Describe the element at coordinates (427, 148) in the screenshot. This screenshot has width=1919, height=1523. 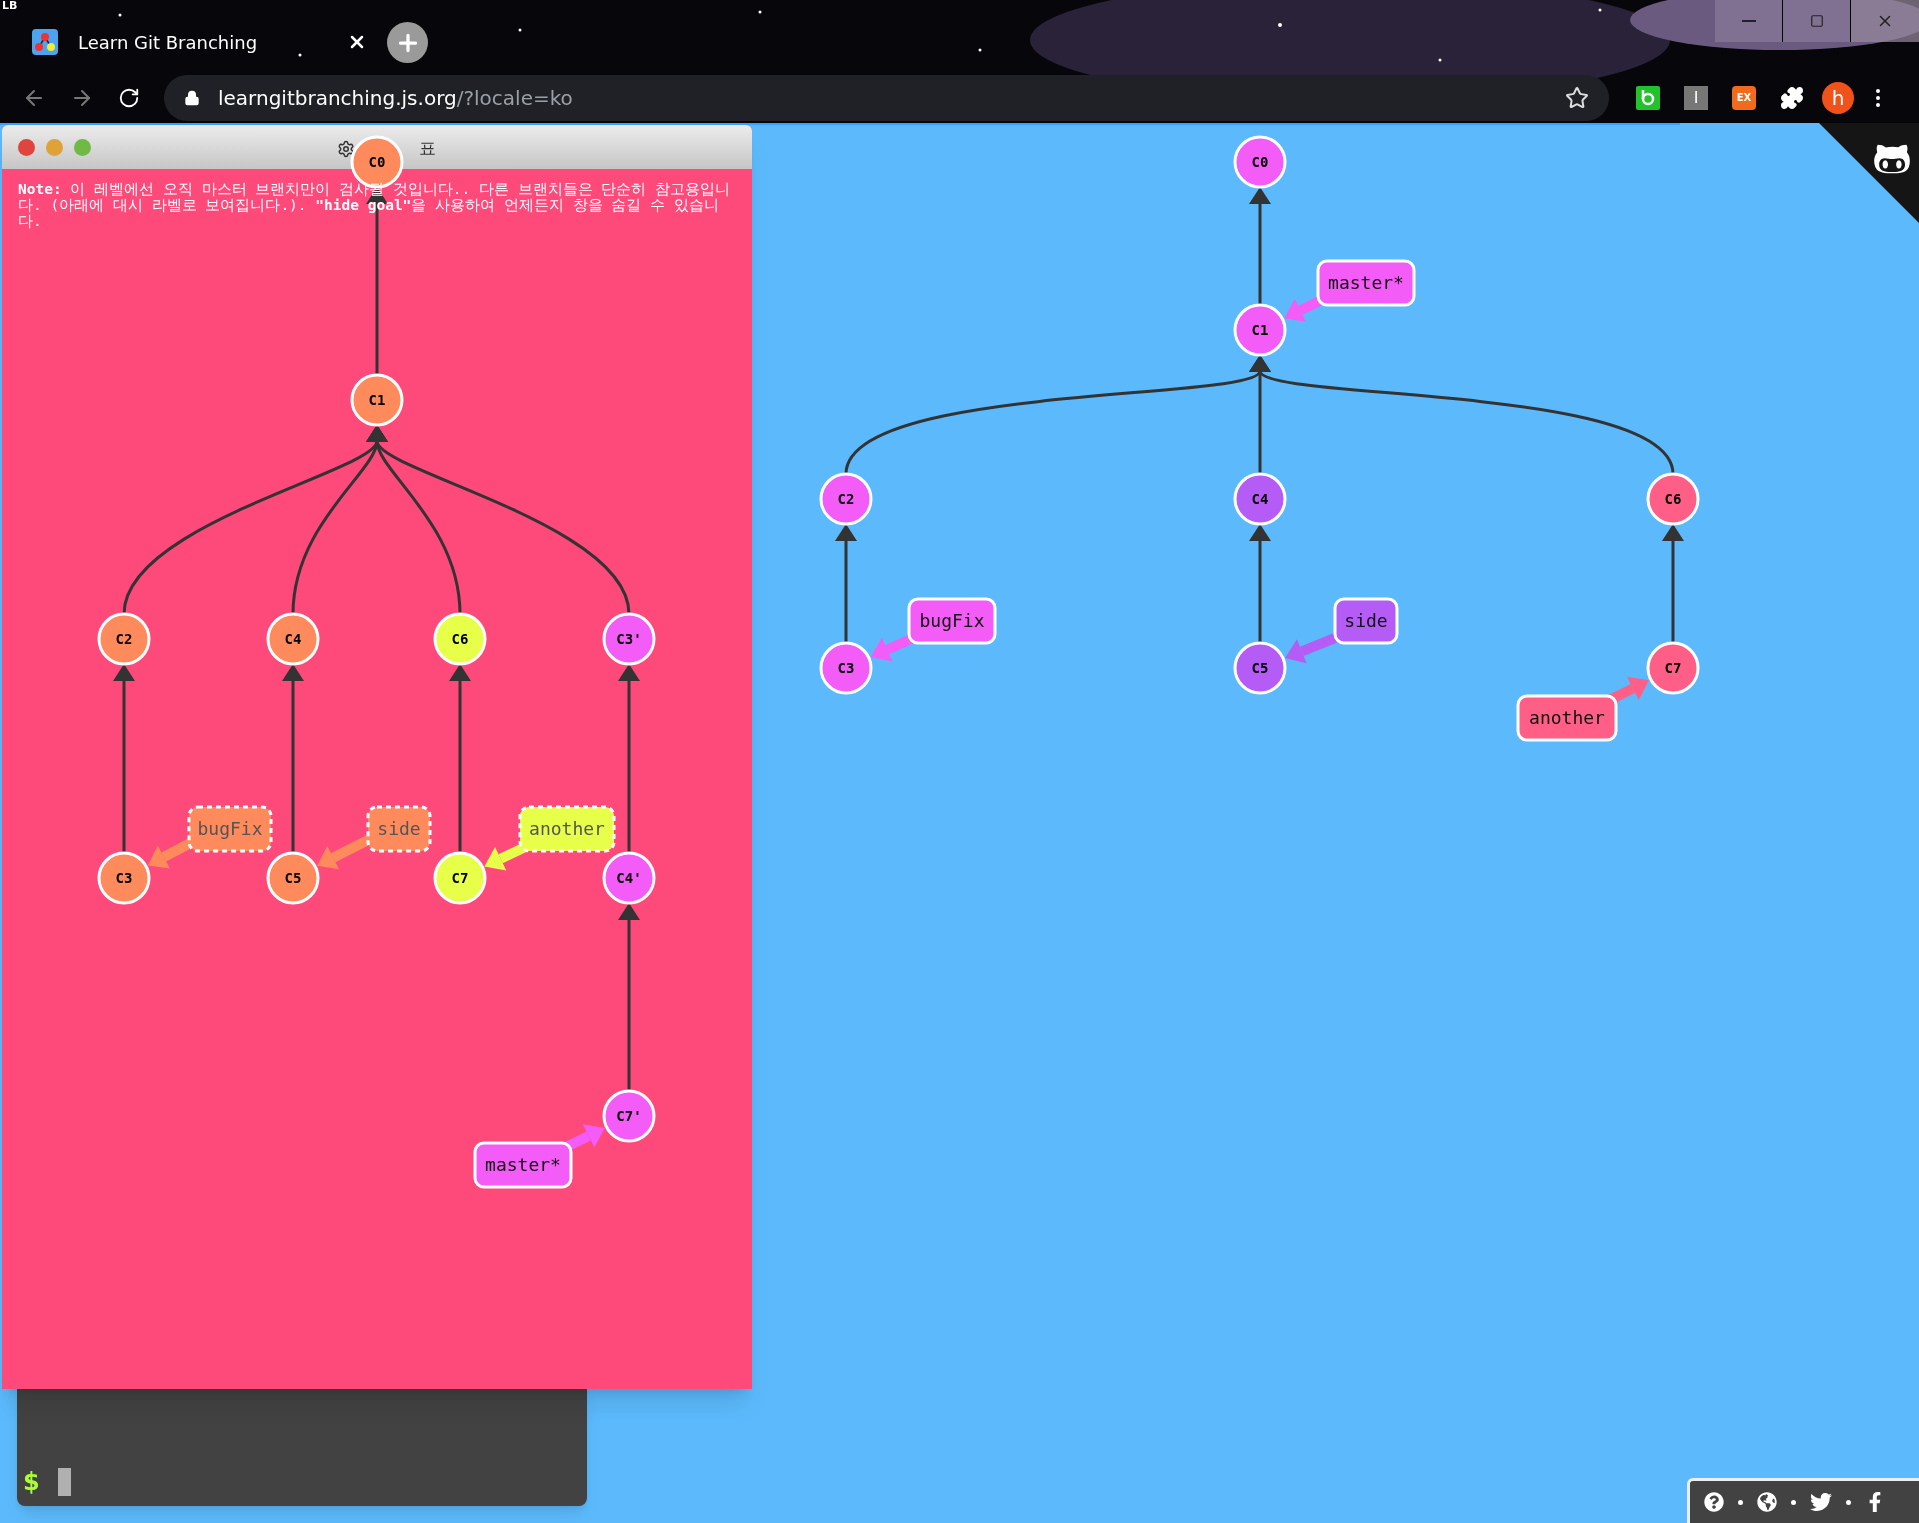
I see `window-title: 표` at that location.